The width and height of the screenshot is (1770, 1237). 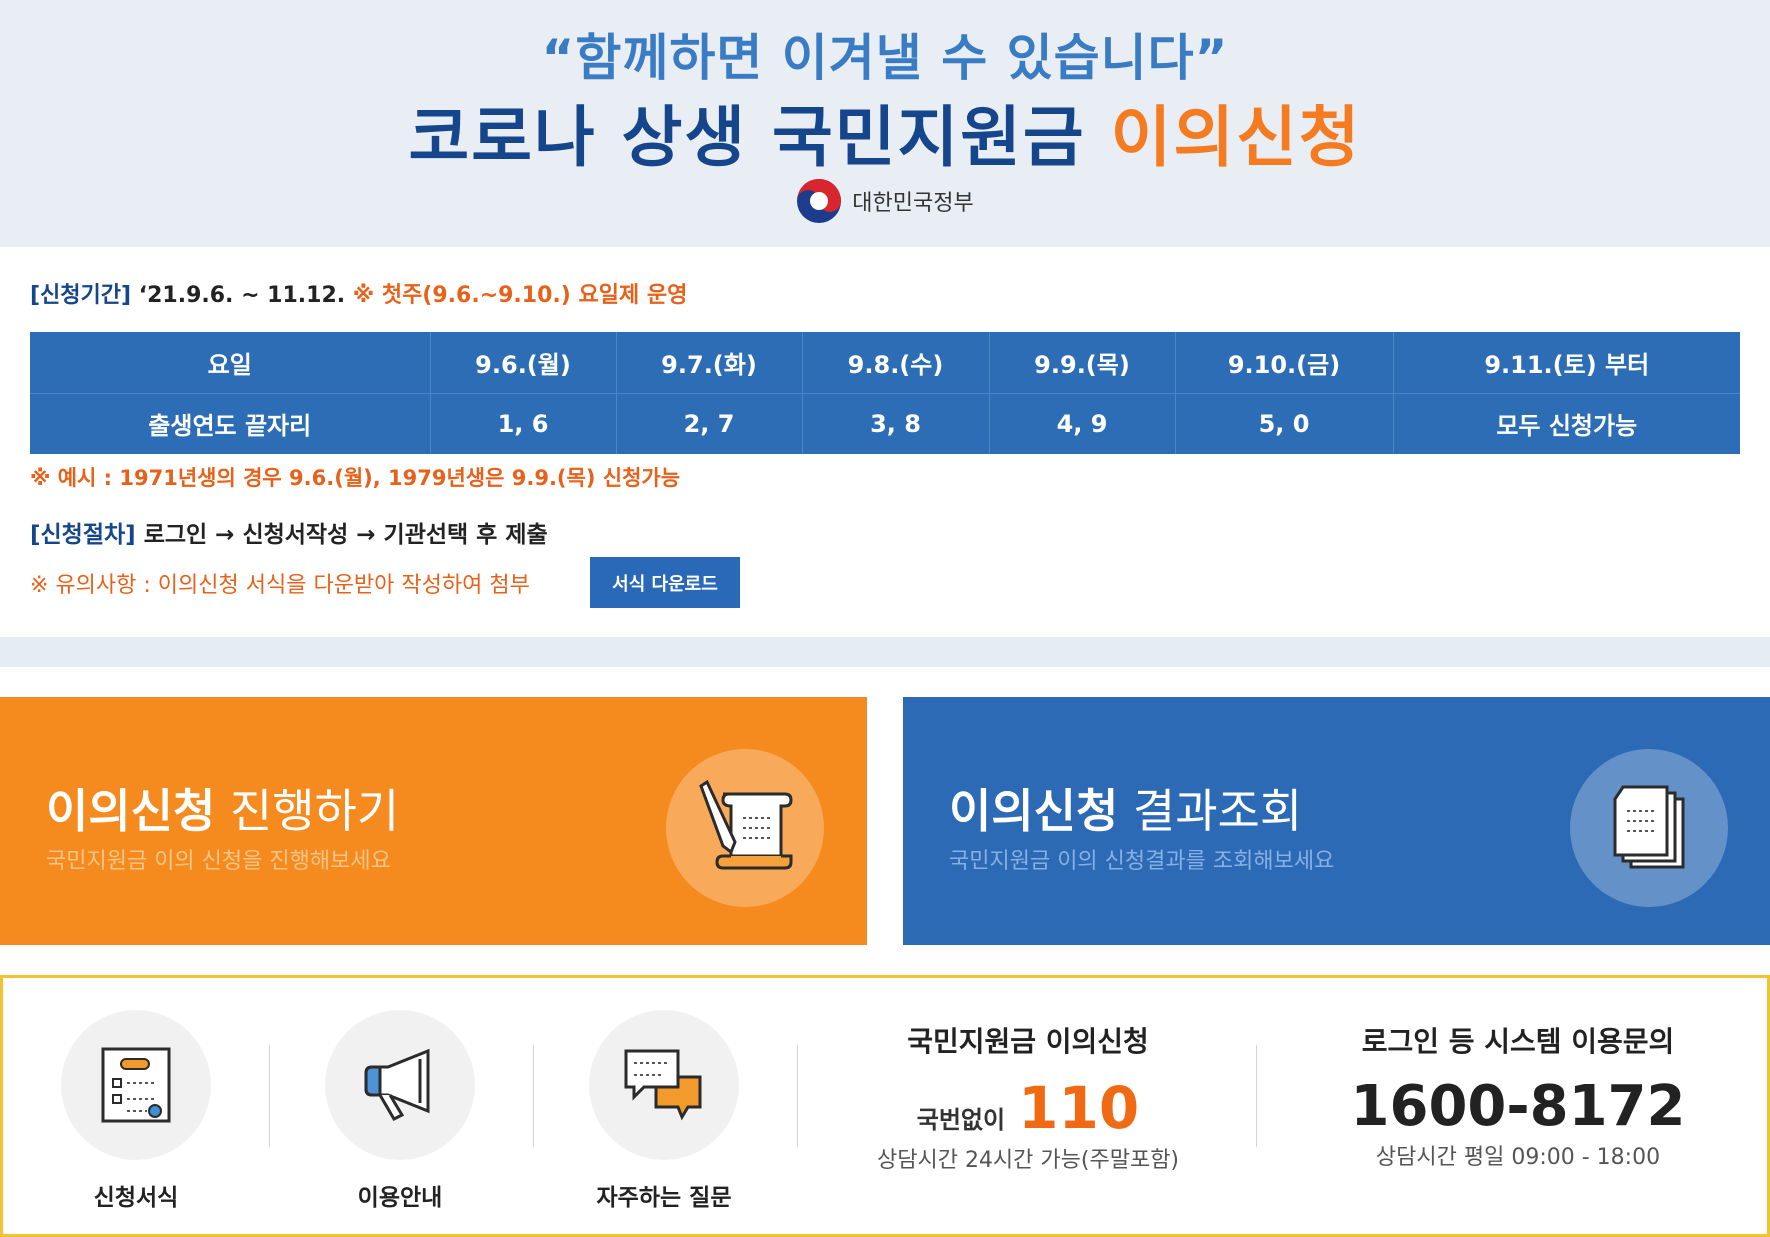 What do you see at coordinates (1142, 861) in the screenshot?
I see `card-subtitle: 국민지원금 이의 신청결과를 조회해보세요` at bounding box center [1142, 861].